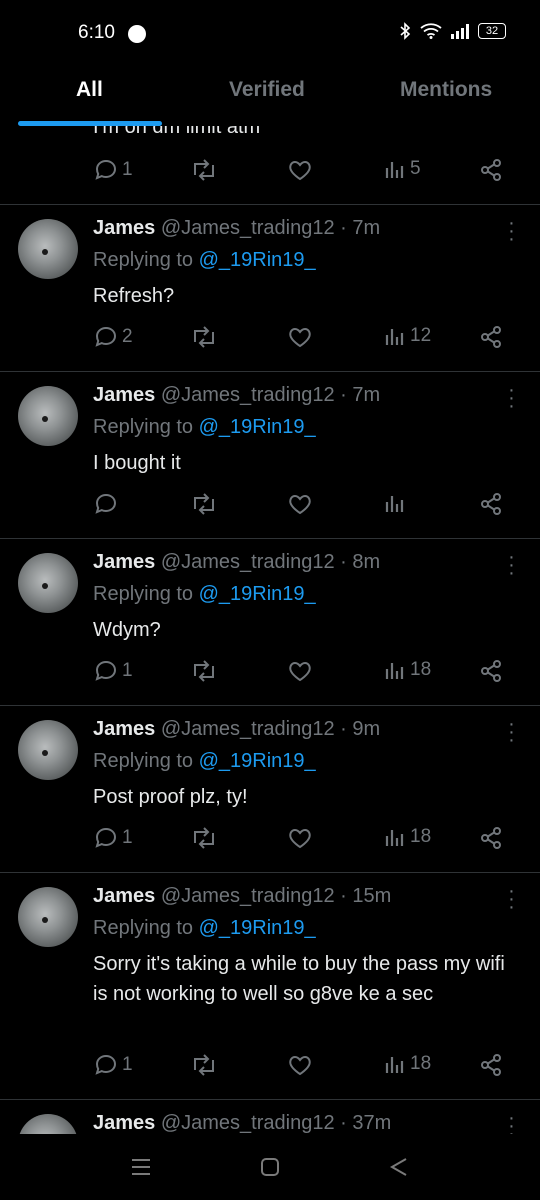 The height and width of the screenshot is (1200, 540). I want to click on messenger-icon, so click(137, 34).